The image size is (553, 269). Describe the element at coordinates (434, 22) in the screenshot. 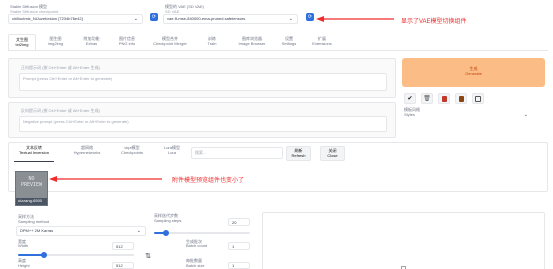

I see `annotation-vae: 显示了VAE模型切换组件` at that location.